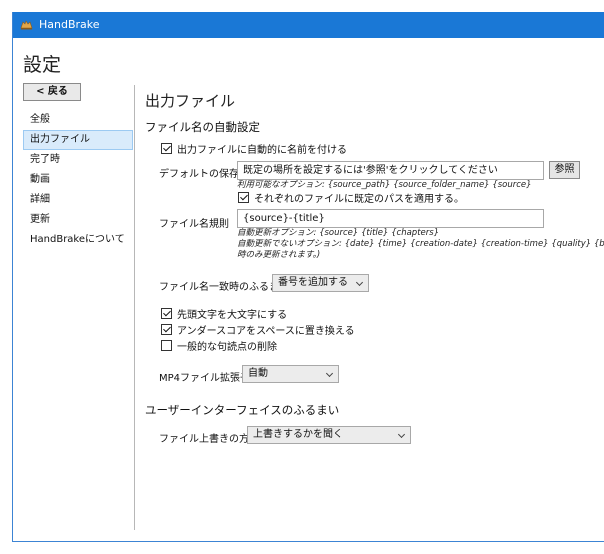 Image resolution: width=604 pixels, height=554 pixels. I want to click on nav-item-video: 動画, so click(78, 180).